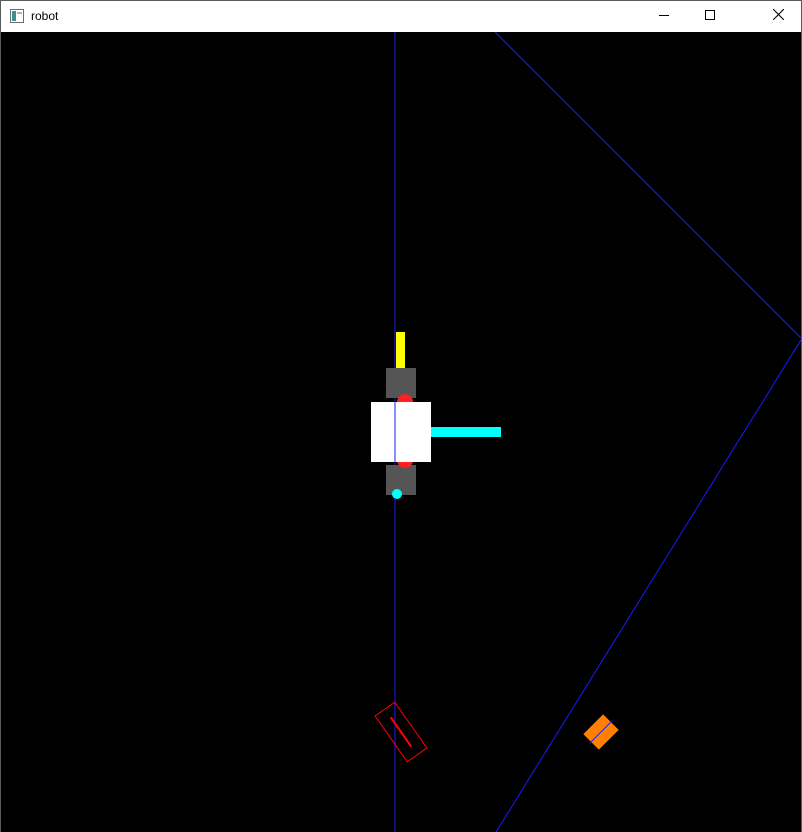 This screenshot has height=832, width=802. Describe the element at coordinates (647, 185) in the screenshot. I see `diagonal-guide-line-upper` at that location.